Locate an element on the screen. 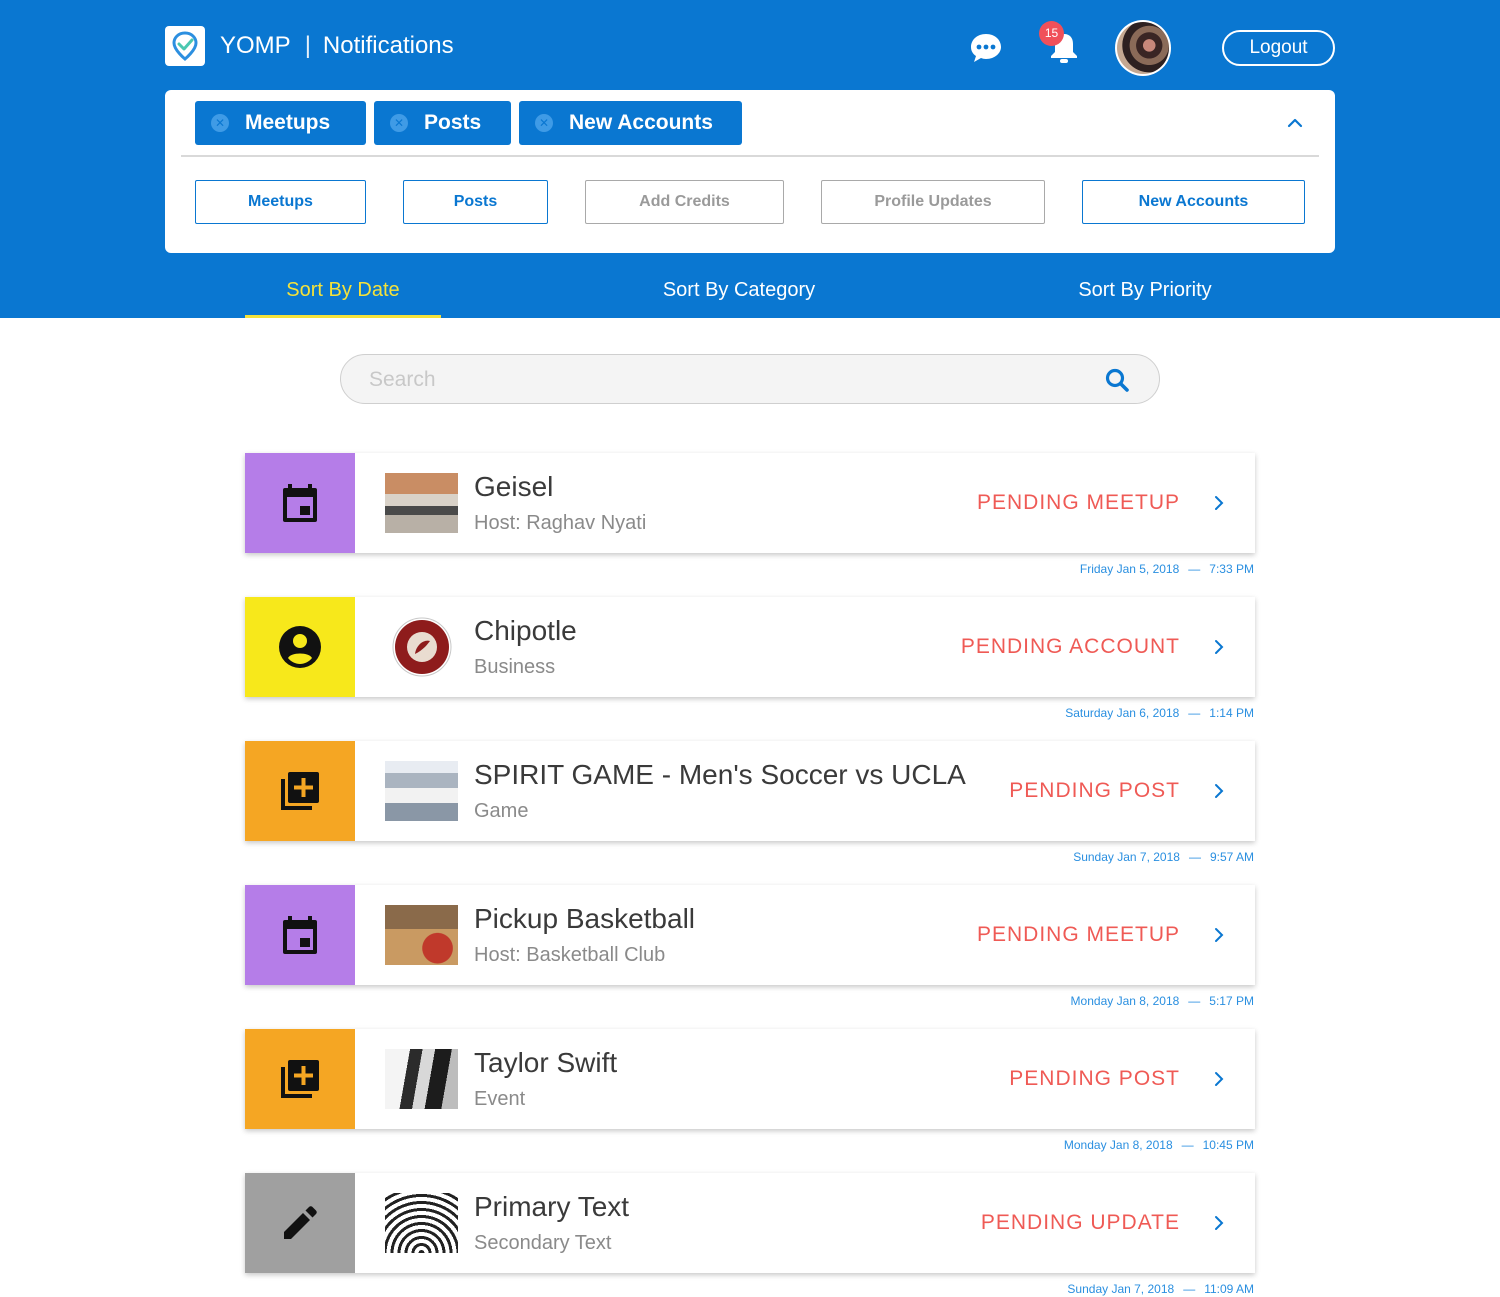 Image resolution: width=1500 pixels, height=1297 pixels. app-name: YOMP is located at coordinates (255, 45).